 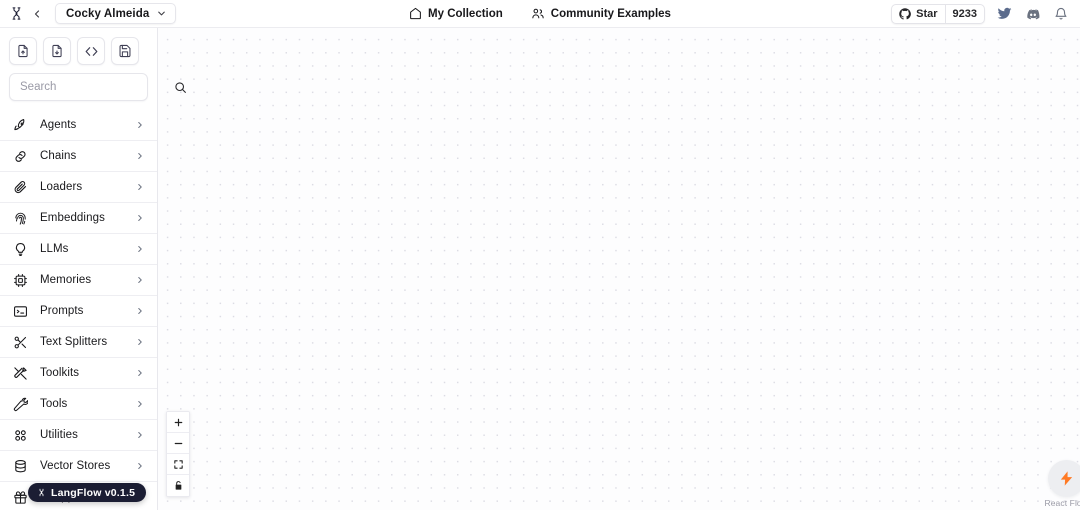 I want to click on paperclip-icon, so click(x=20, y=187).